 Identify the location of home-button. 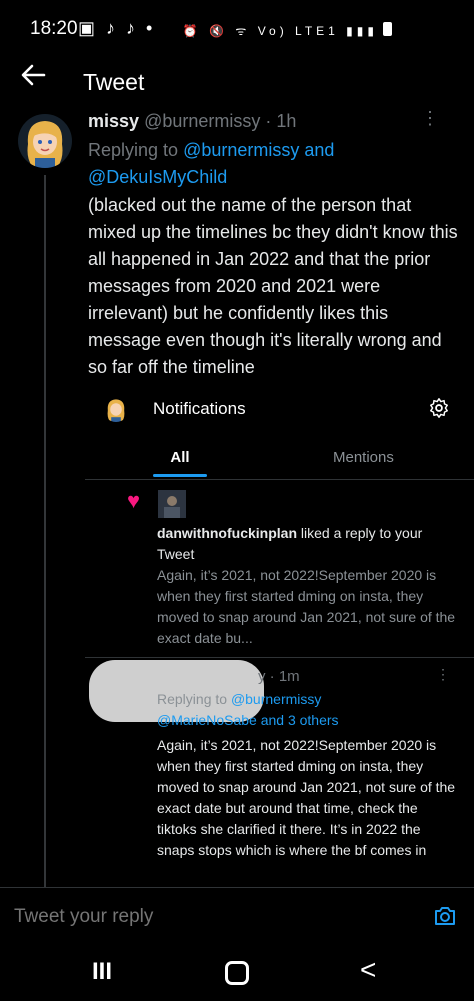
(237, 973).